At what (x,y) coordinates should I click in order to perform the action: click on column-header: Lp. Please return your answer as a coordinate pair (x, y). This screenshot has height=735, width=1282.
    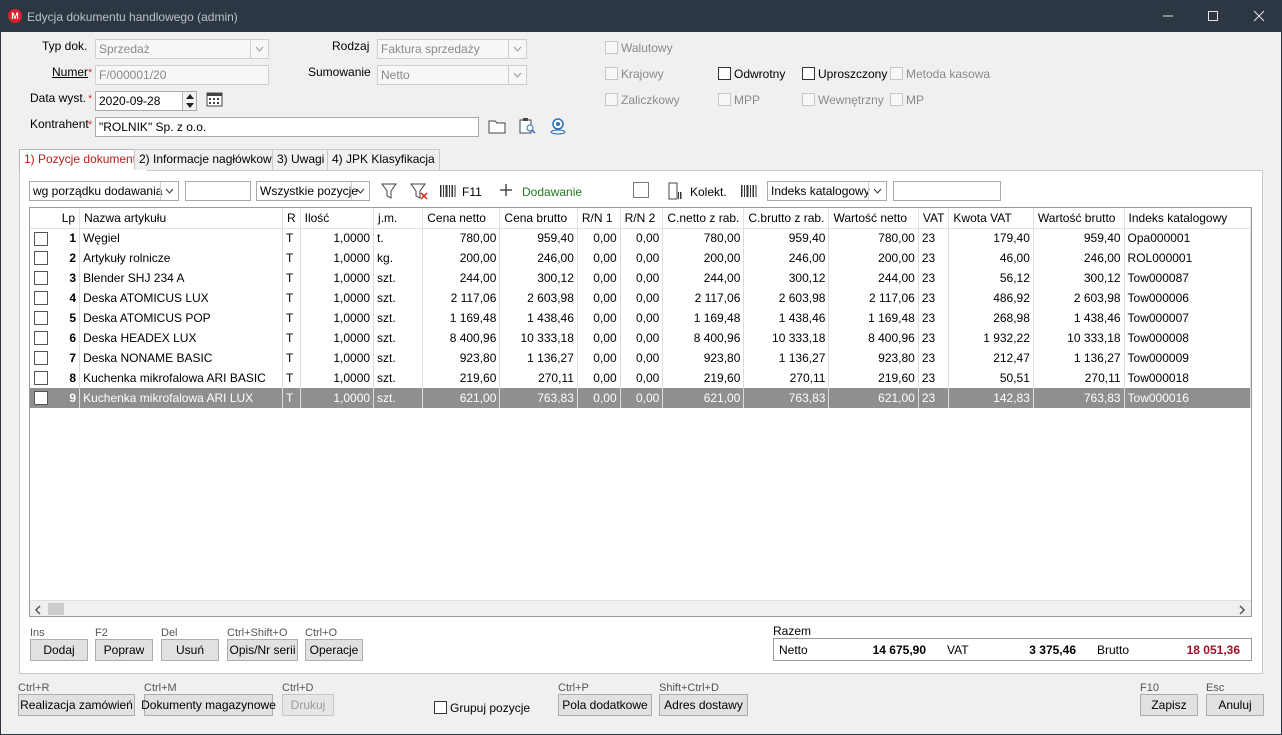
    Looking at the image, I should click on (55, 218).